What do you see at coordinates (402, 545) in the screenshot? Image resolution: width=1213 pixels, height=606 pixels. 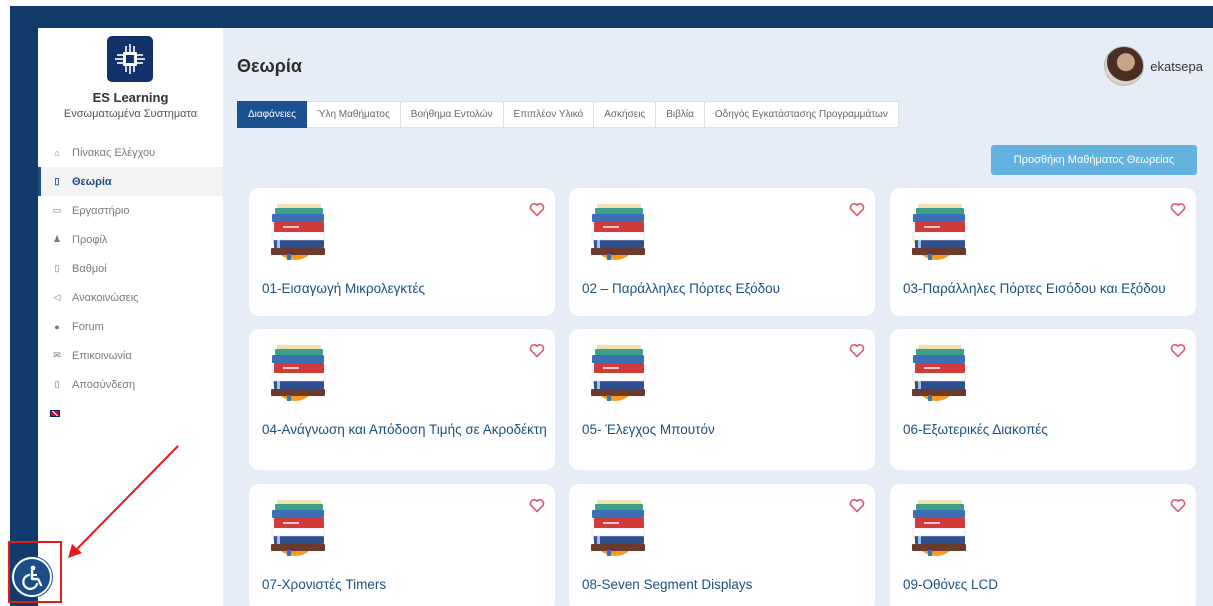 I see `lesson-card: 07-Χρονιστές Timers` at bounding box center [402, 545].